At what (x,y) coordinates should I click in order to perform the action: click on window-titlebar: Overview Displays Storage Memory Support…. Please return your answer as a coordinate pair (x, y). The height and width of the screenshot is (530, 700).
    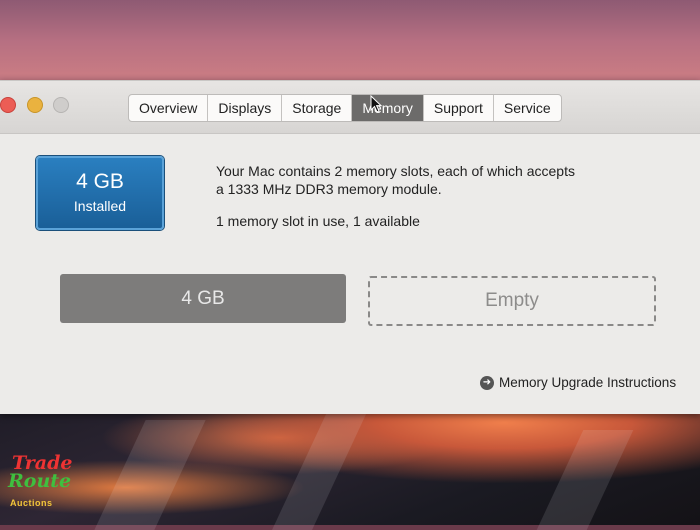
    Looking at the image, I should click on (350, 107).